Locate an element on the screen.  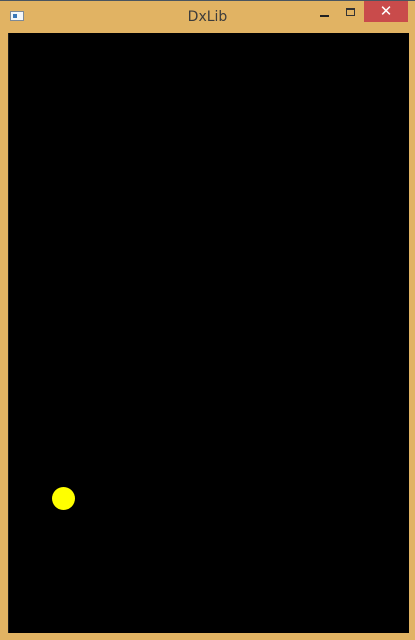
close-icon: ✕ is located at coordinates (386, 11).